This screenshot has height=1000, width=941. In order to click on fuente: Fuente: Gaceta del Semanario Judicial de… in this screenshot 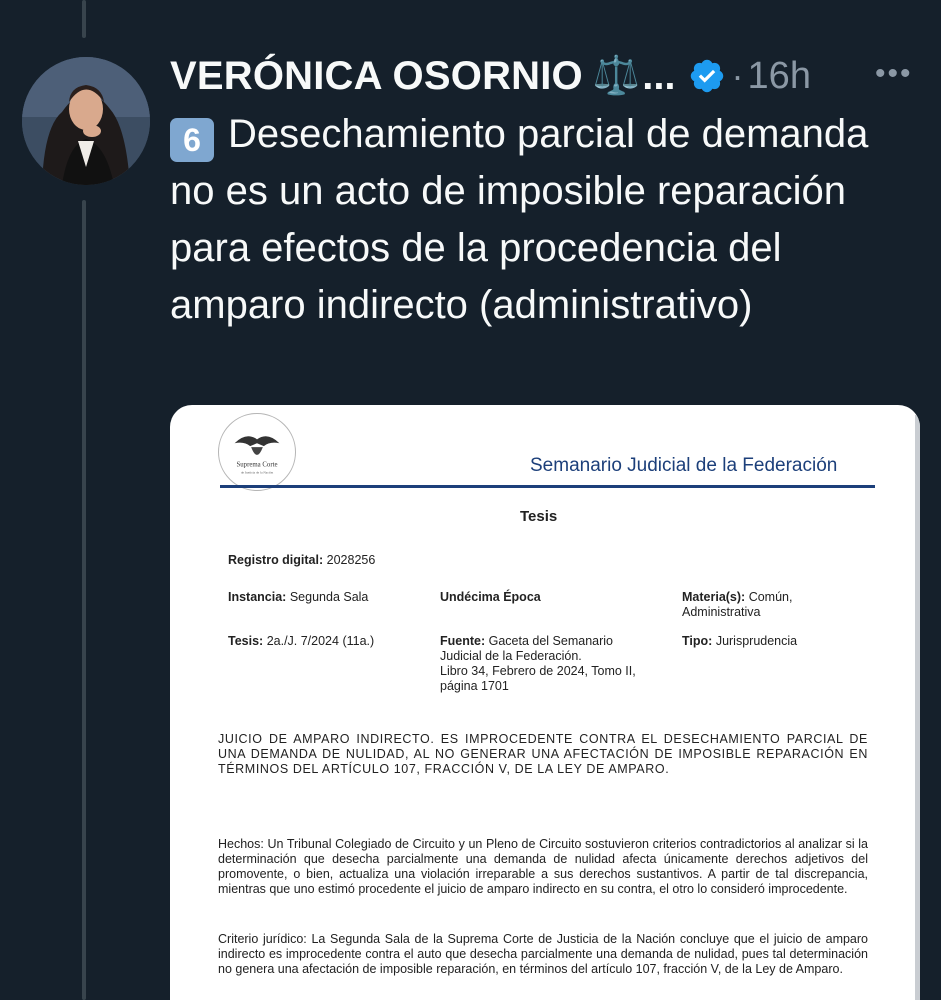, I will do `click(538, 664)`.